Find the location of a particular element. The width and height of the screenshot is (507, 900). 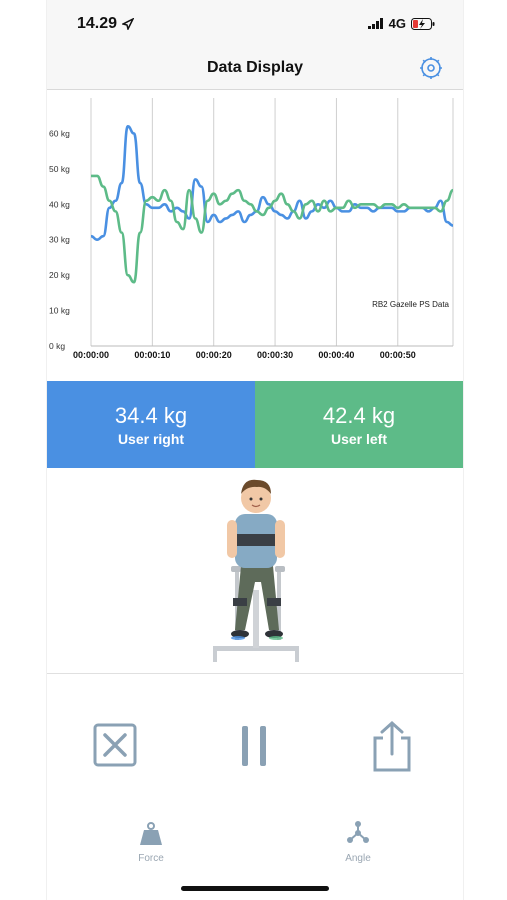

playback-controls is located at coordinates (255, 748).